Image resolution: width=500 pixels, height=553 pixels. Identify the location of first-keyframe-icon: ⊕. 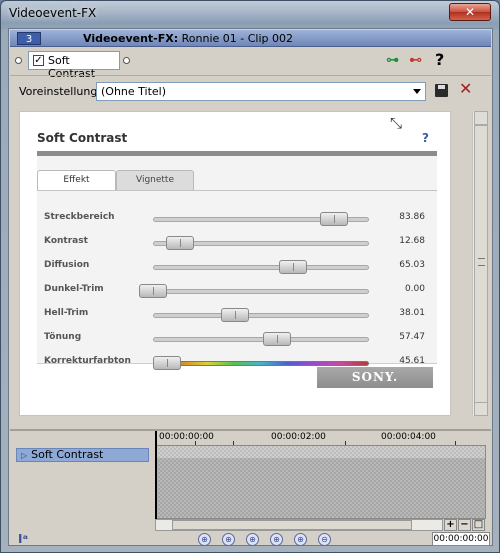
(204, 539).